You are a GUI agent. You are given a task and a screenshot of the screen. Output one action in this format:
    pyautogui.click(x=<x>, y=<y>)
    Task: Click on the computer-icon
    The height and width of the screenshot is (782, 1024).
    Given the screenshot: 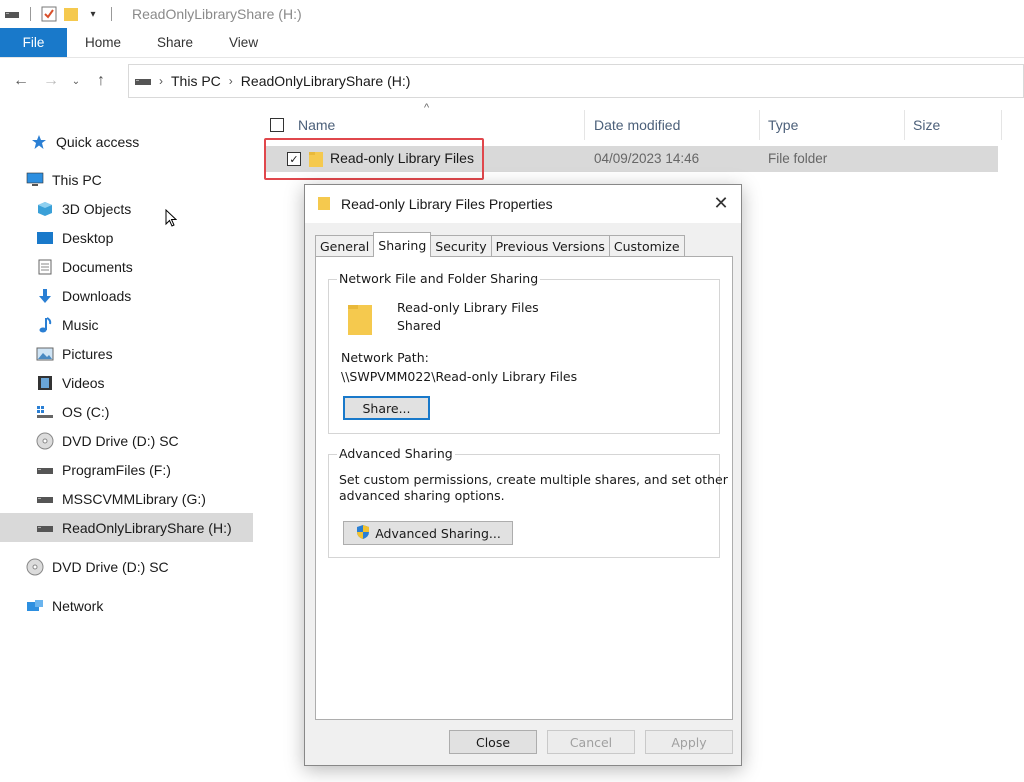 What is the action you would take?
    pyautogui.click(x=35, y=180)
    